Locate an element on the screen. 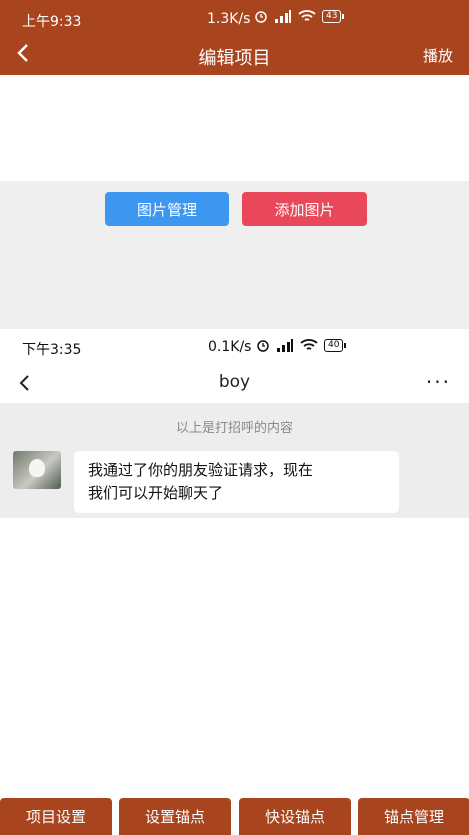  anchor-manage-button: 锚点管理 is located at coordinates (413, 816).